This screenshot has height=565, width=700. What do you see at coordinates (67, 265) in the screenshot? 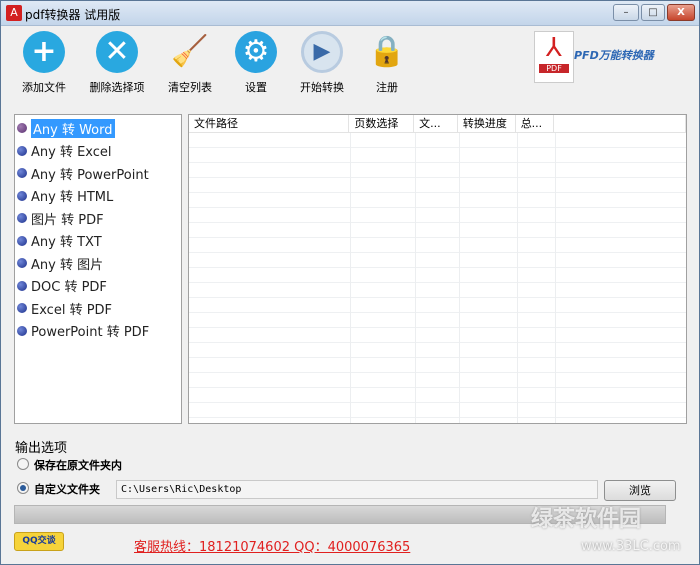
I see `conversion-label: Any 转 图片` at bounding box center [67, 265].